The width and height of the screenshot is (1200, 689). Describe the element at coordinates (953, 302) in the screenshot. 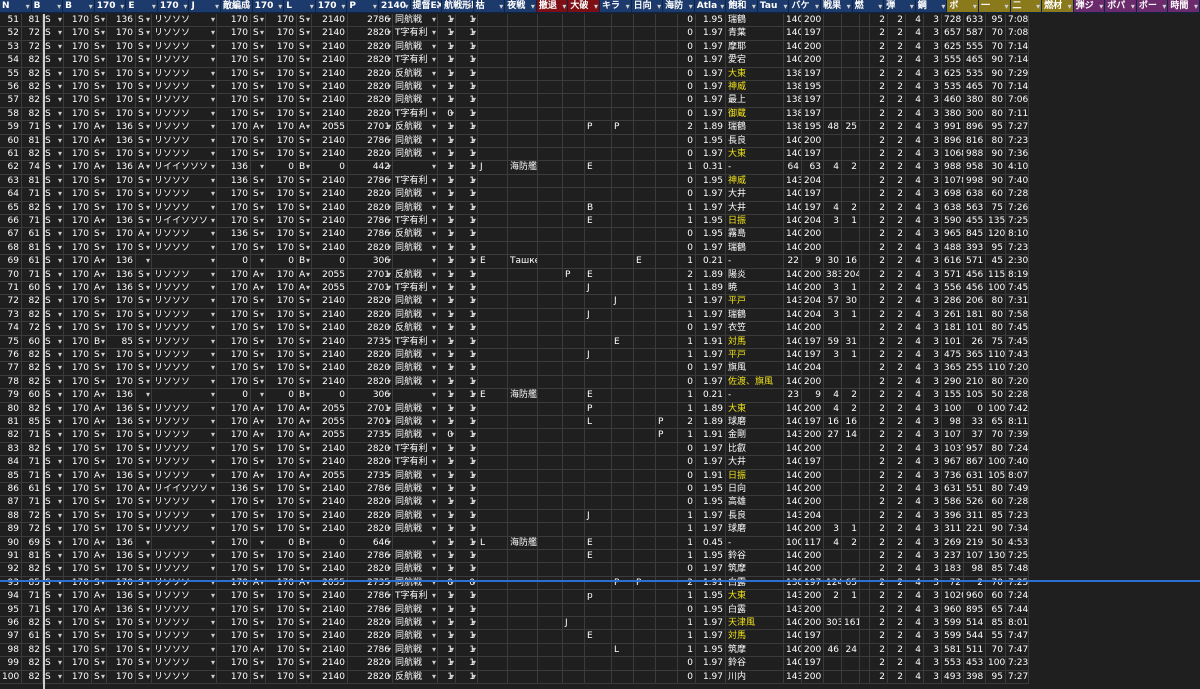

I see `table-cell: 286` at that location.